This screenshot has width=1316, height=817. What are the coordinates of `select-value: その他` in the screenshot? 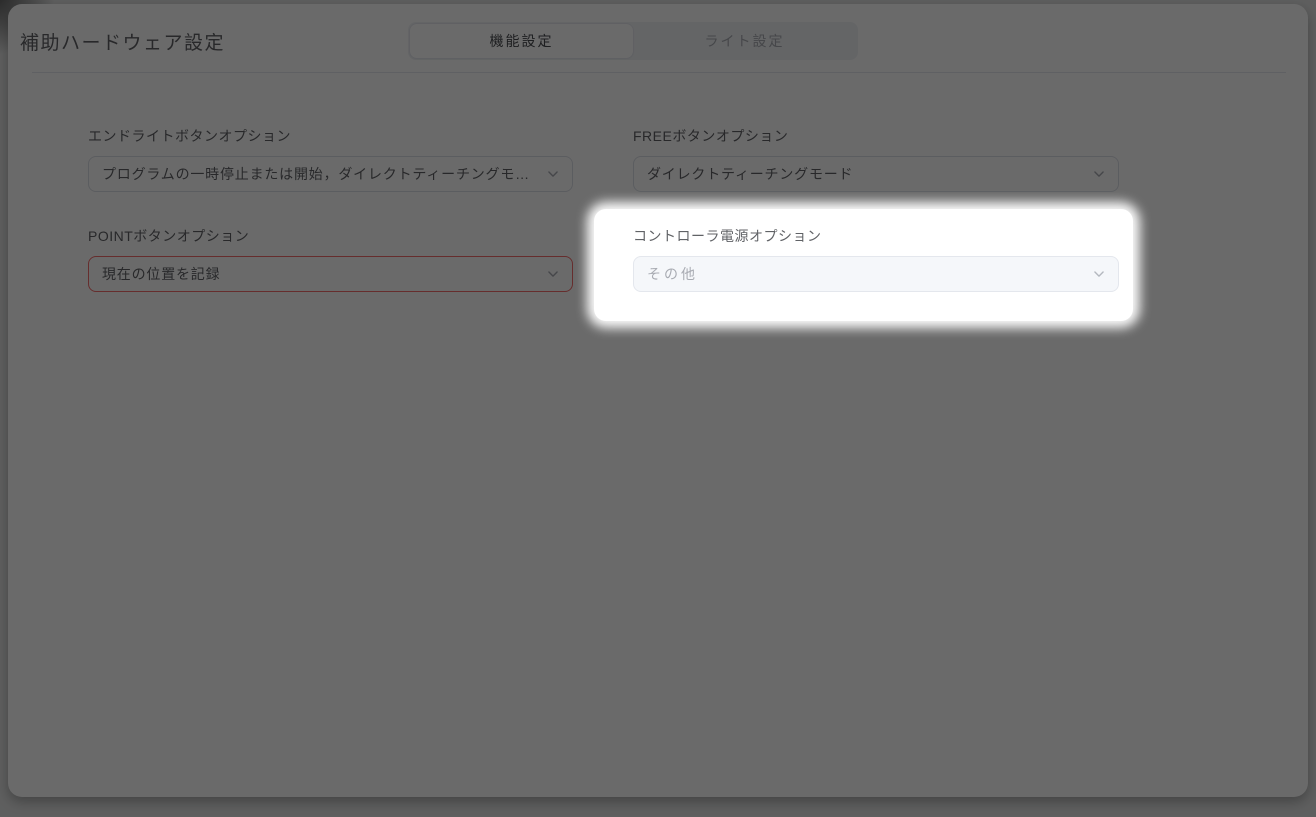 It's located at (672, 274).